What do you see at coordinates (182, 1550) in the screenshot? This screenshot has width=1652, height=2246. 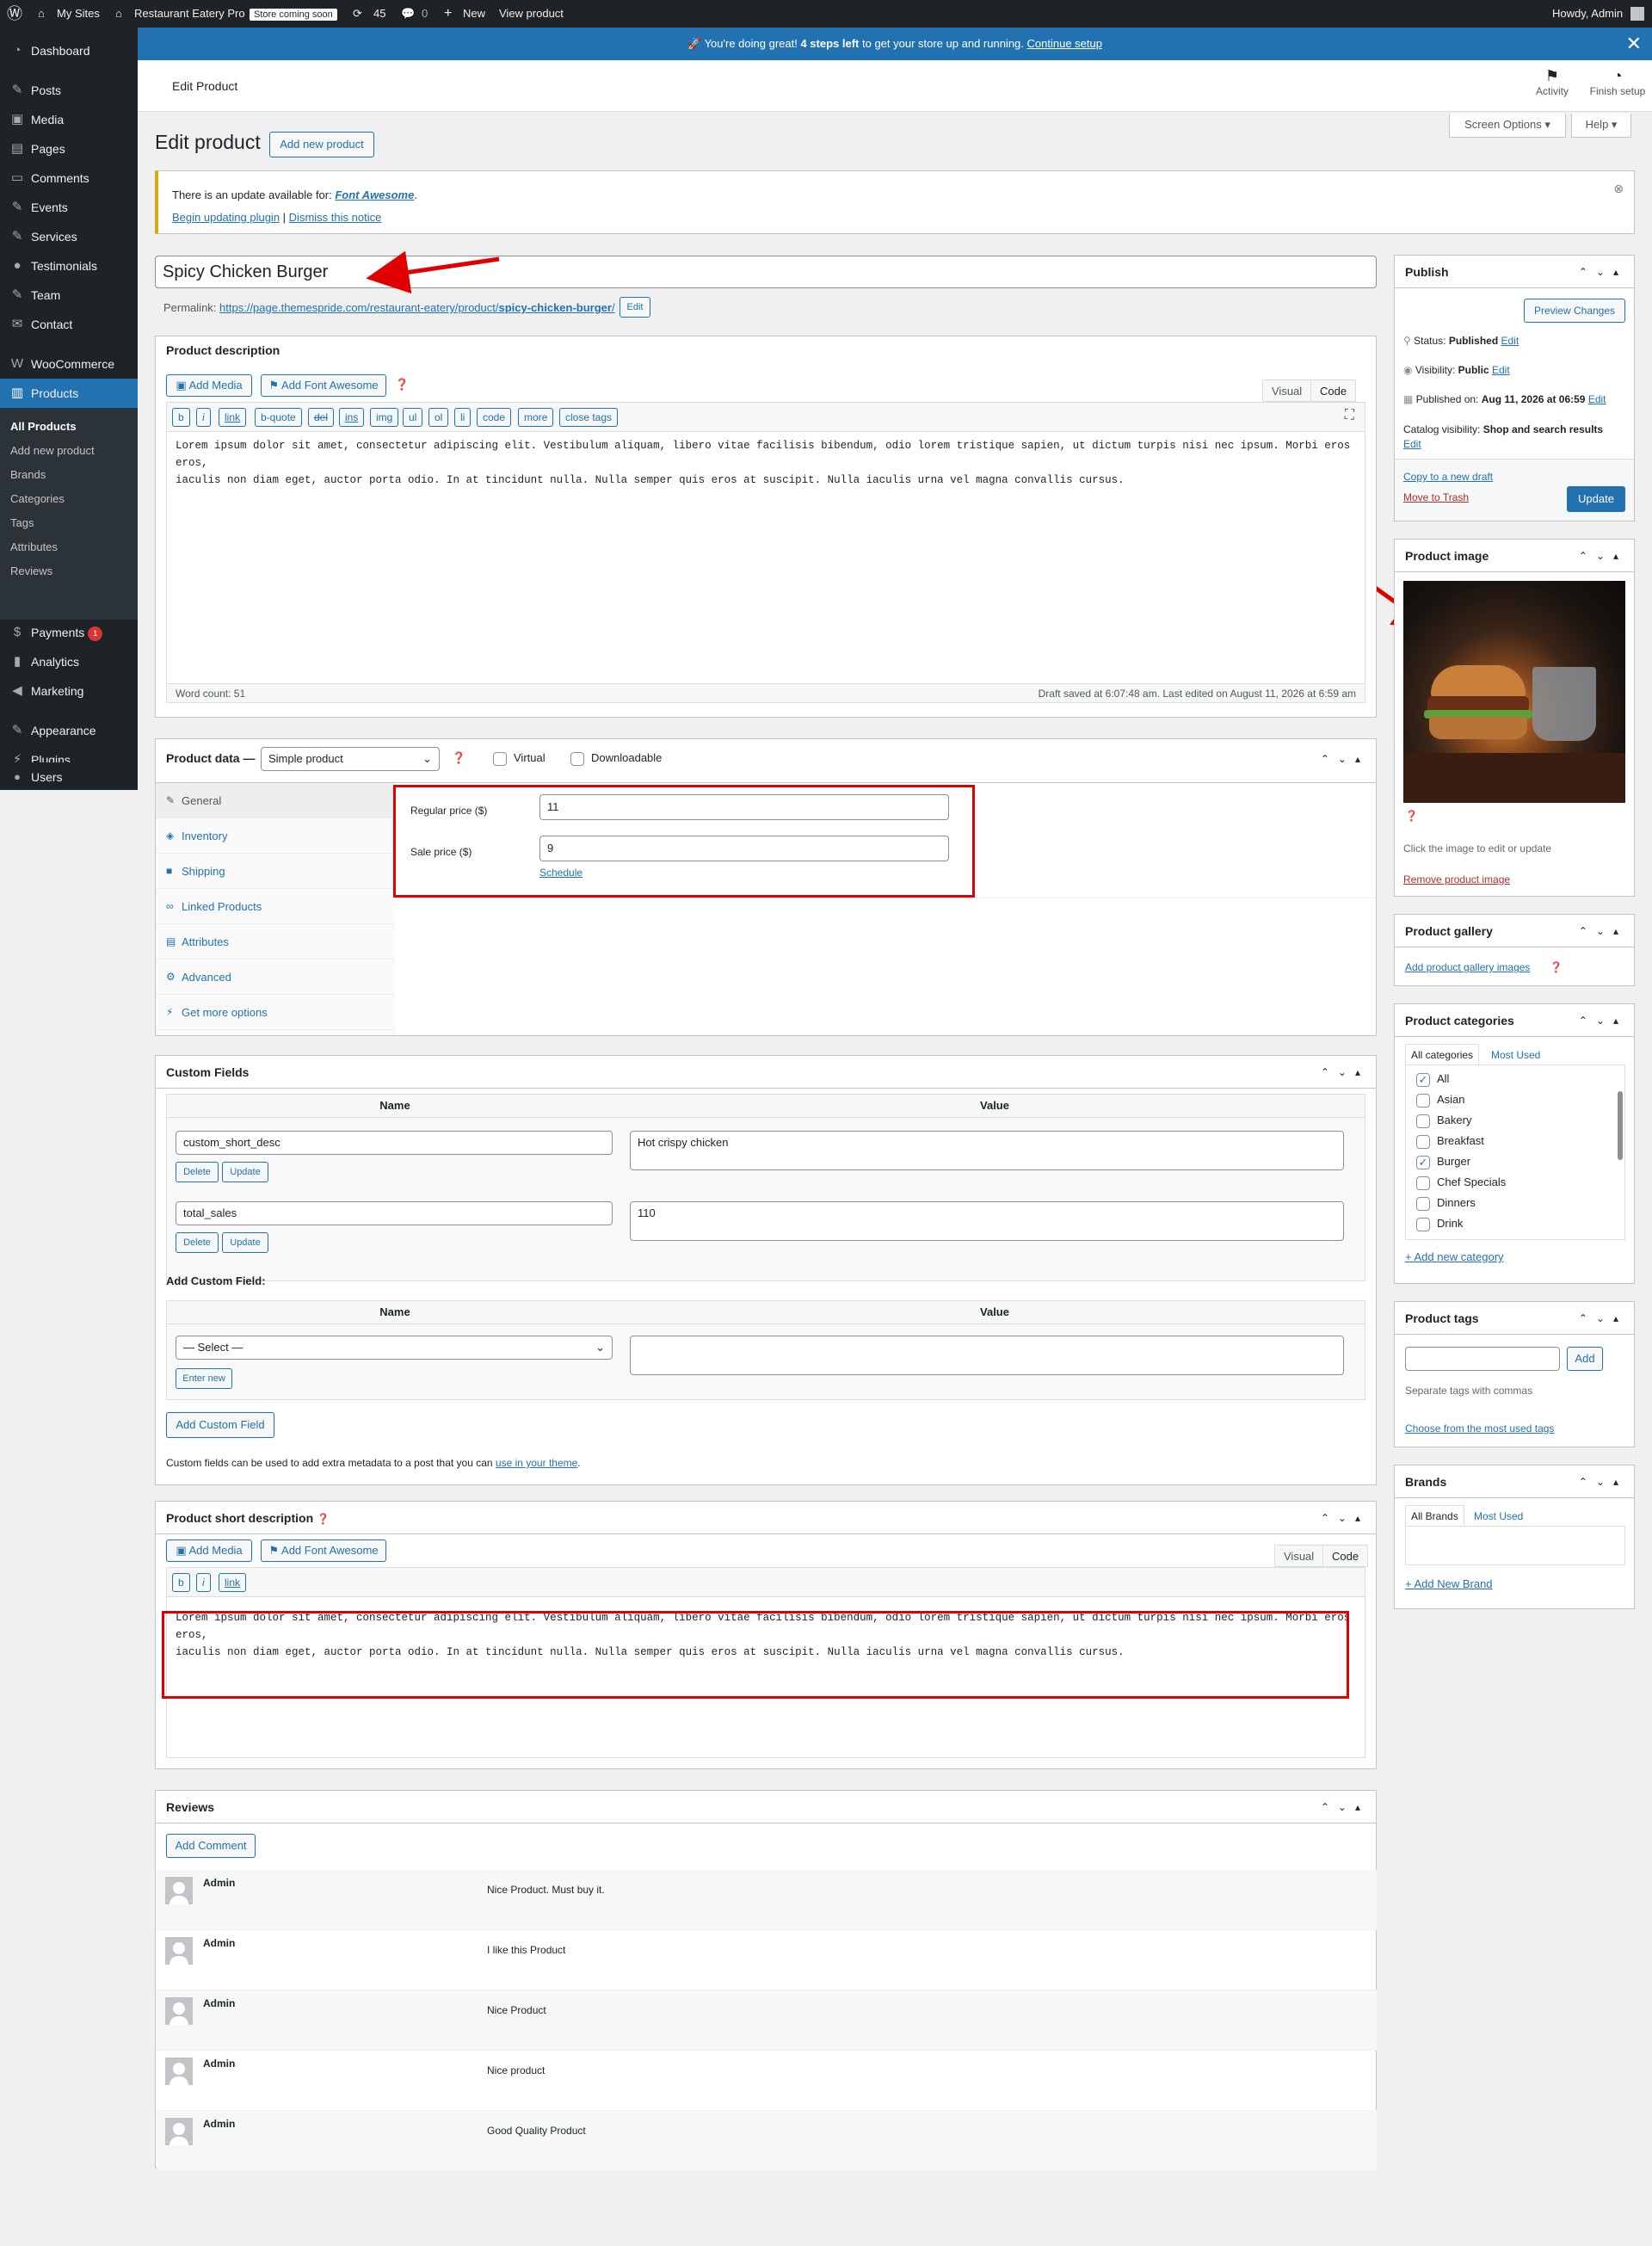 I see `media-icon: ▣` at bounding box center [182, 1550].